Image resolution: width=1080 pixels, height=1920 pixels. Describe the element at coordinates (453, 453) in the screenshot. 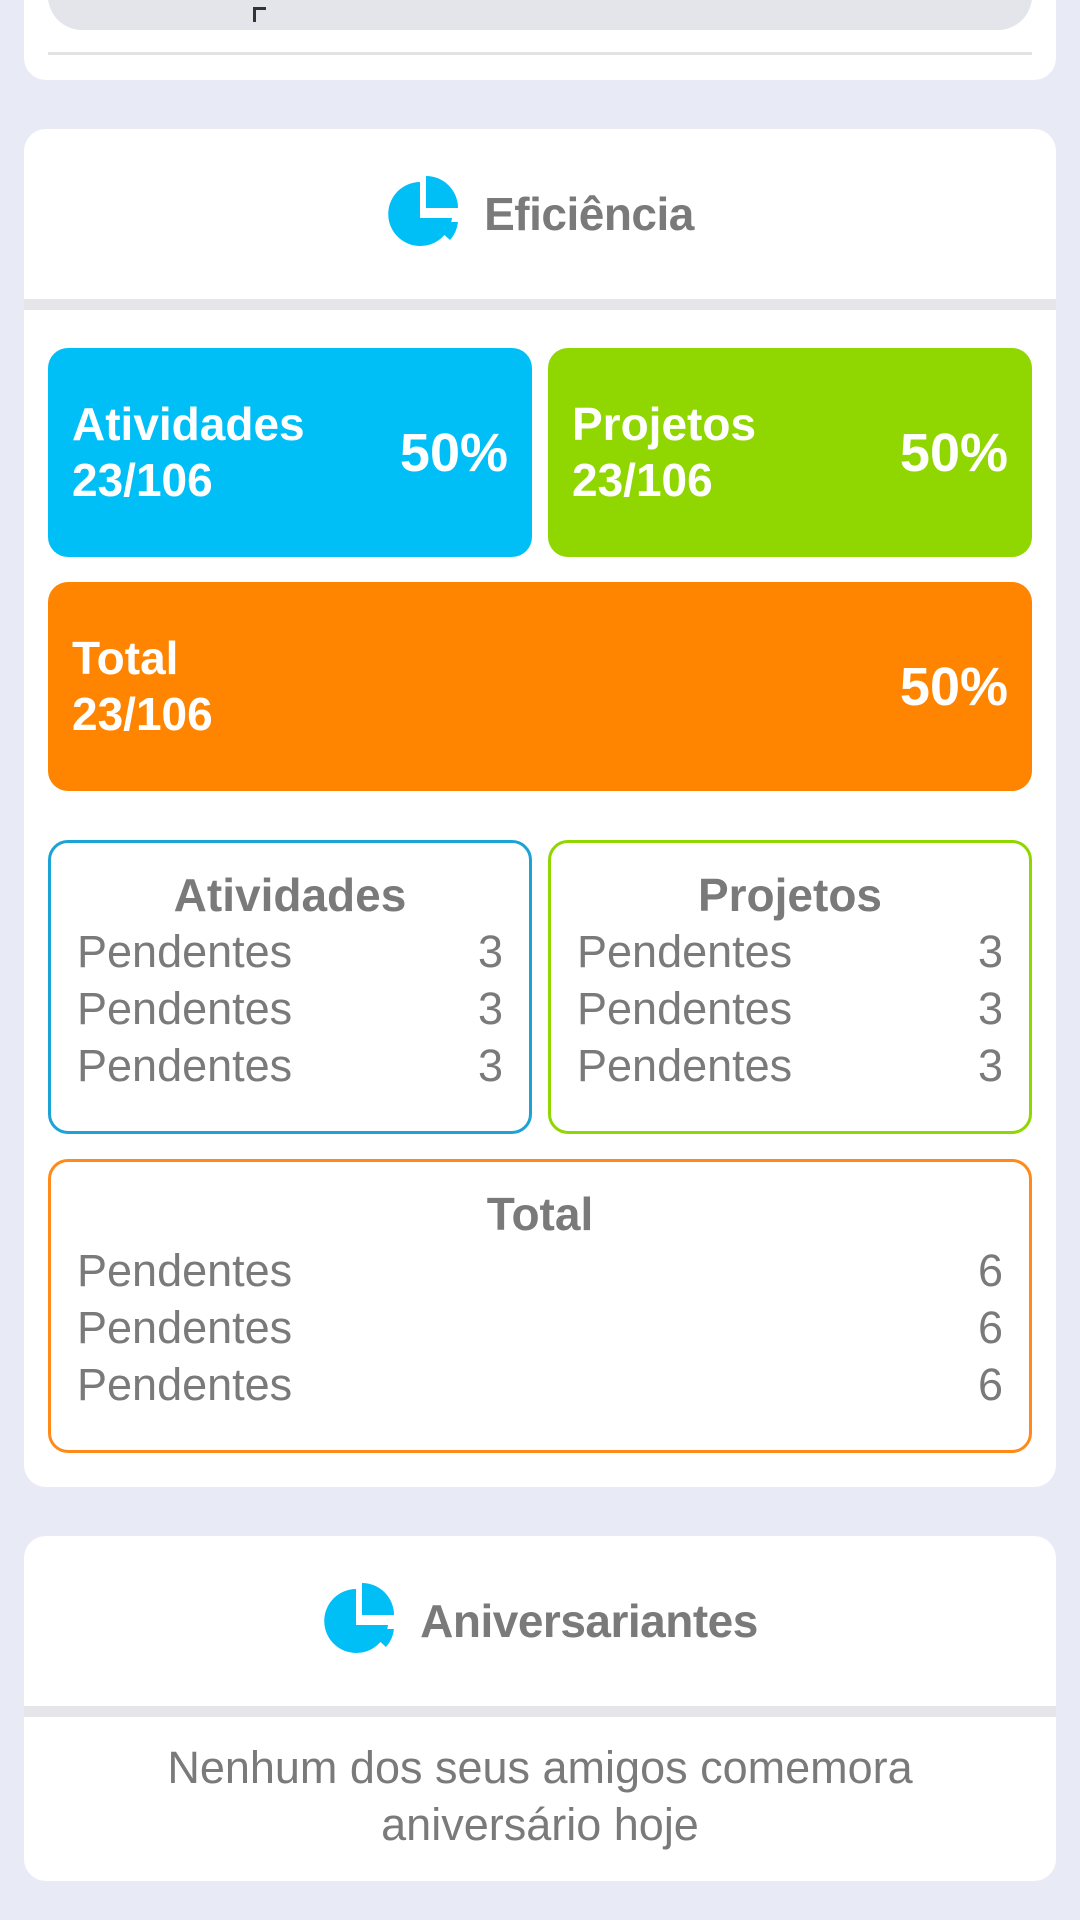

I see `atividades-stat-percent: 50%` at that location.